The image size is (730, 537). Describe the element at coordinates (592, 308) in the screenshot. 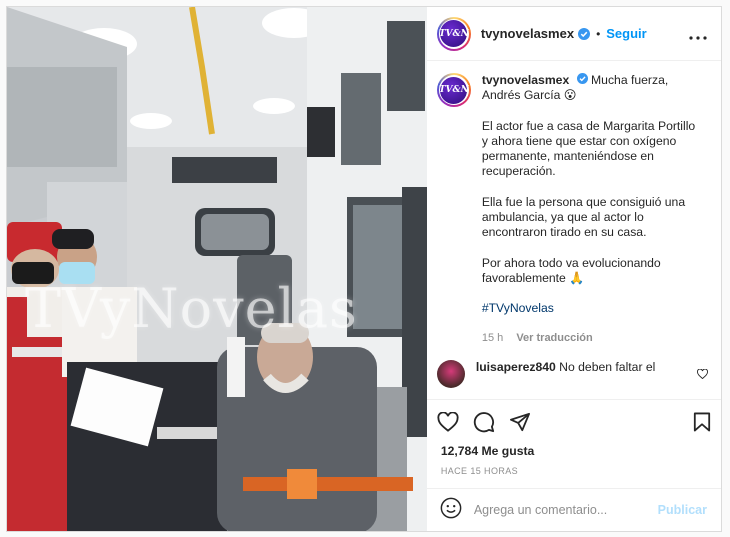

I see `hashtag-link: #TVyNovelas` at that location.